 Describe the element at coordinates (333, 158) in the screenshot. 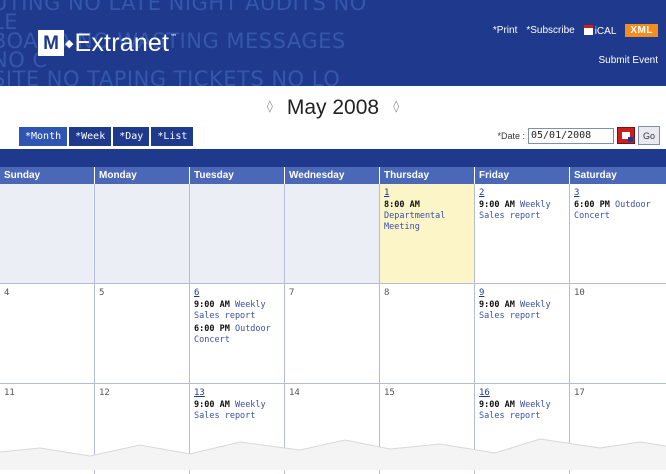

I see `calendar-top-bar` at that location.